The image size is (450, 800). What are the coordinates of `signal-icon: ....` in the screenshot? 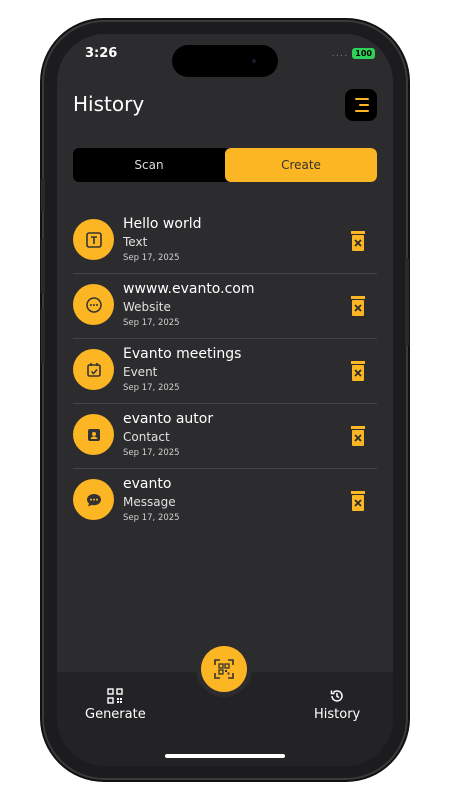 It's located at (340, 53).